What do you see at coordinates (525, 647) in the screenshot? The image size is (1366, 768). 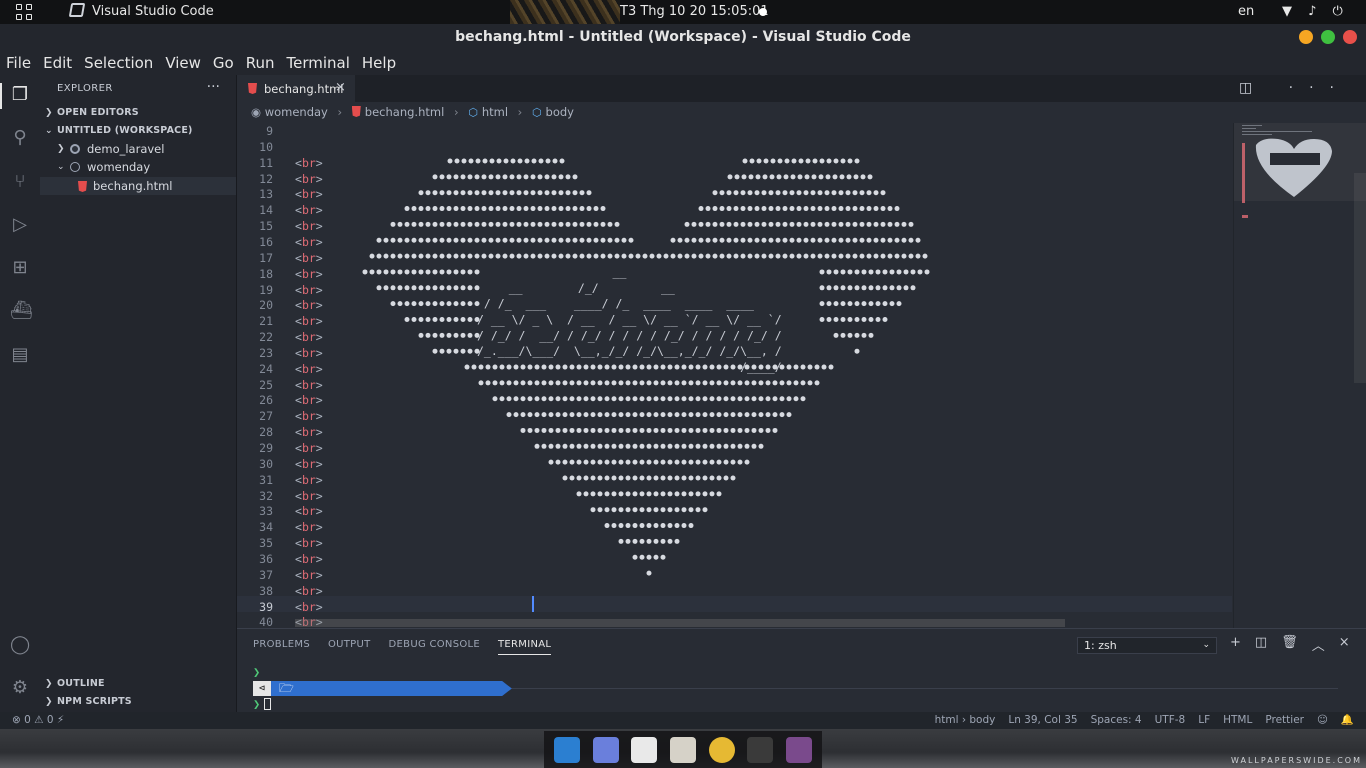 I see `panel-tab-terminal: TERMINAL` at bounding box center [525, 647].